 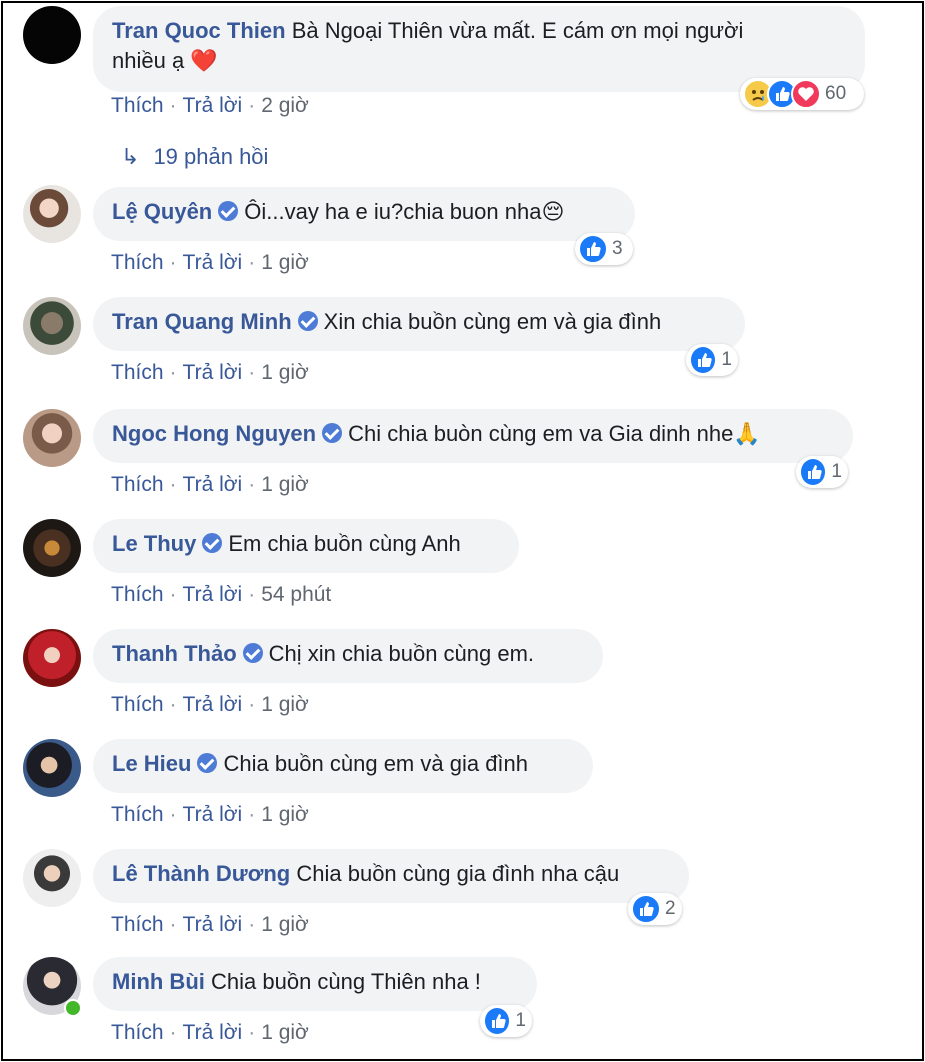 What do you see at coordinates (130, 156) in the screenshot?
I see `reply-arrow-icon: ↳` at bounding box center [130, 156].